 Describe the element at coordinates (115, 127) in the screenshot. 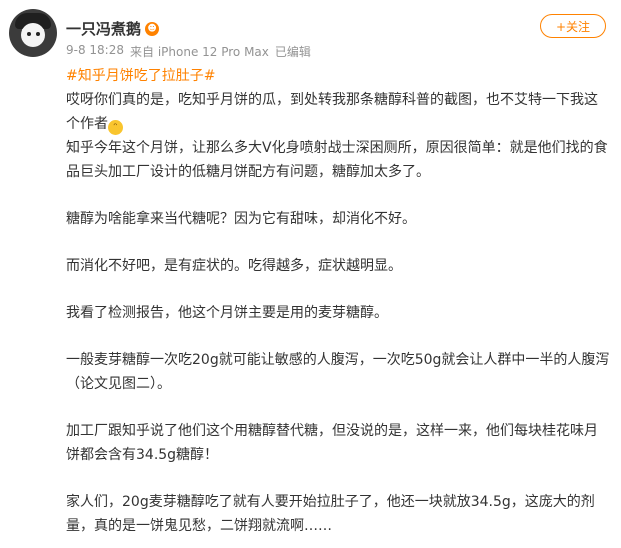

I see `grinning-sweat-emoji-icon: ᵔ` at that location.